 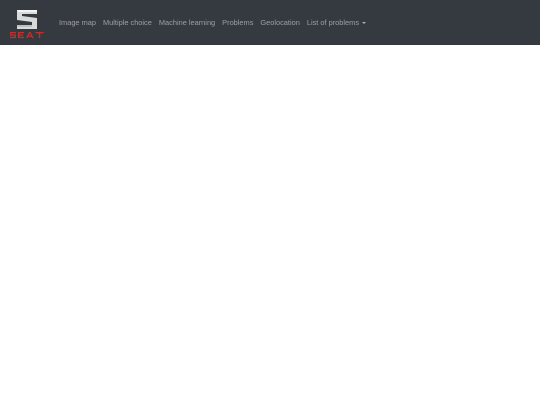 I want to click on nav-item-machine-learning: Machine learning, so click(x=187, y=22).